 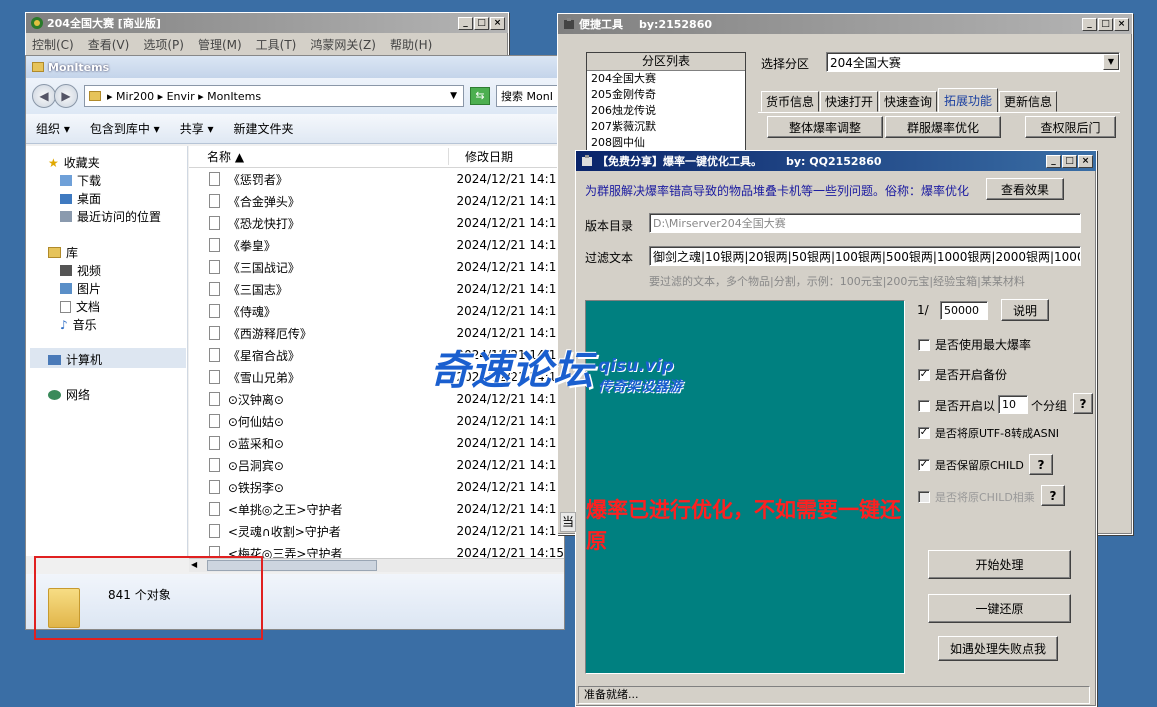 What do you see at coordinates (53, 44) in the screenshot?
I see `menu-control: 控制(C)` at bounding box center [53, 44].